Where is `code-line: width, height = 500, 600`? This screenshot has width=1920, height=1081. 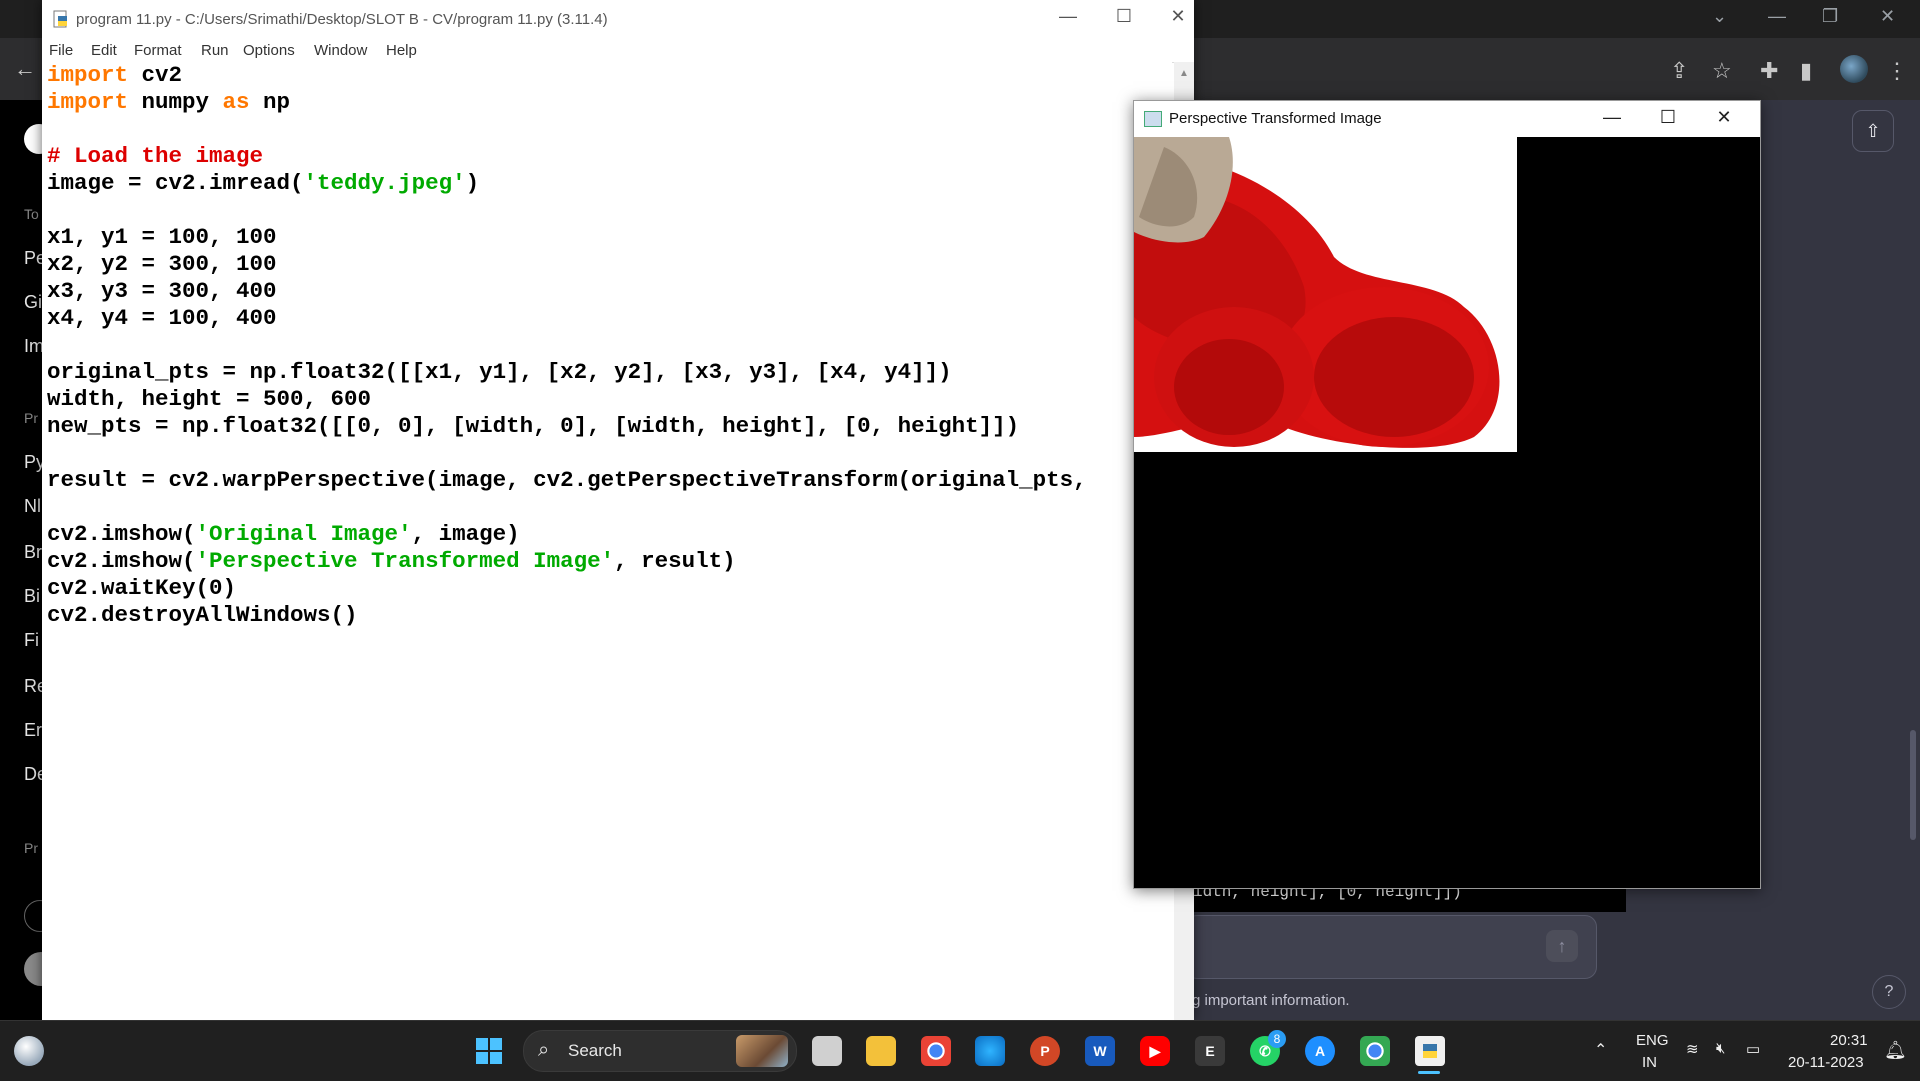 code-line: width, height = 500, 600 is located at coordinates (567, 399).